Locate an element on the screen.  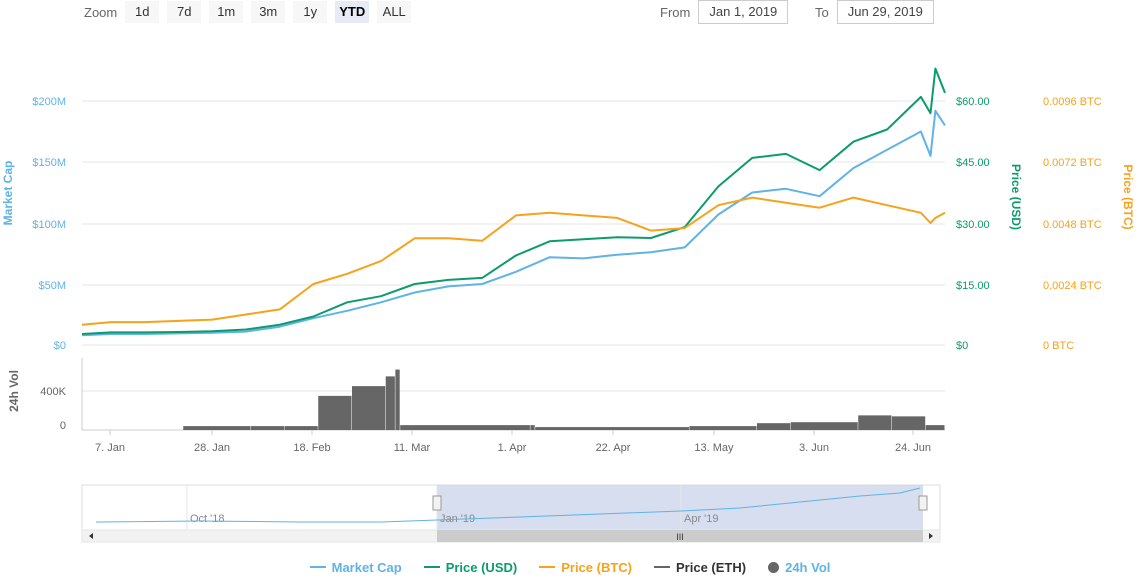
legend-item-24h-vol: 24h Vol is located at coordinates (799, 567).